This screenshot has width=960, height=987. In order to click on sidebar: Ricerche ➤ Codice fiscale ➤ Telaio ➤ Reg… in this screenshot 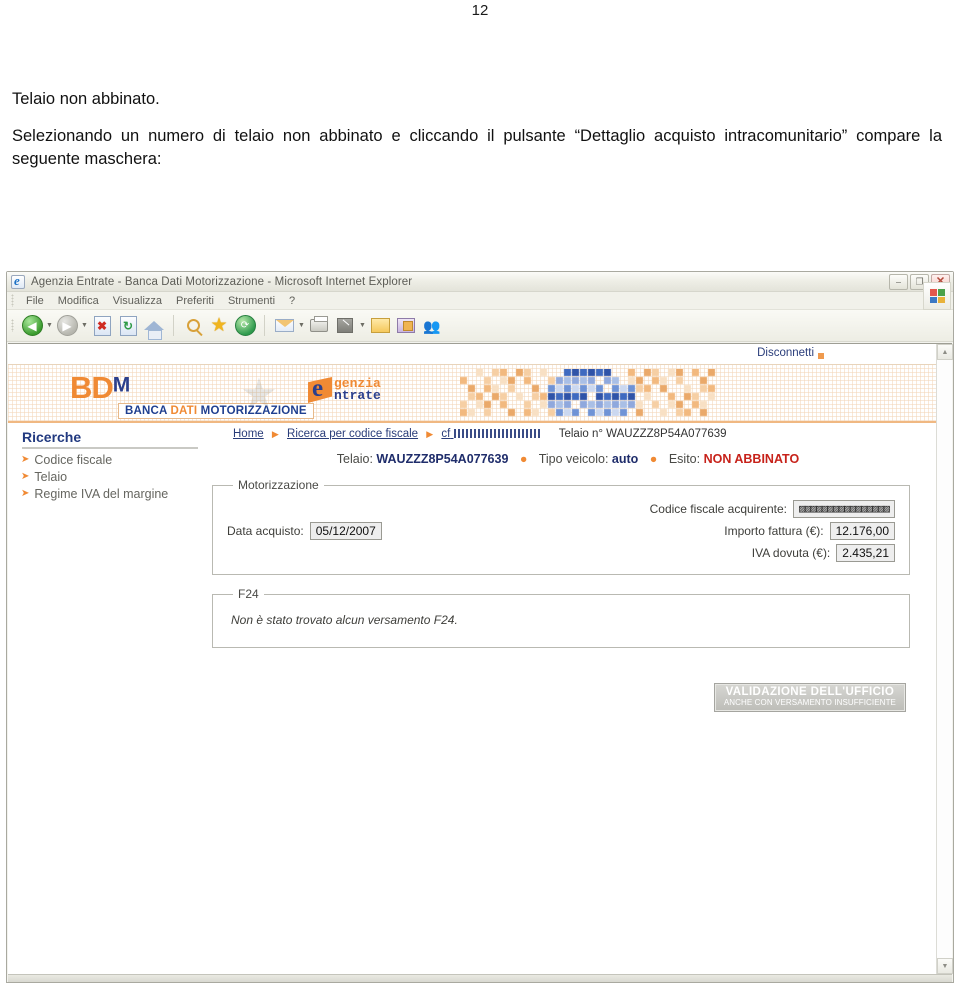, I will do `click(108, 464)`.